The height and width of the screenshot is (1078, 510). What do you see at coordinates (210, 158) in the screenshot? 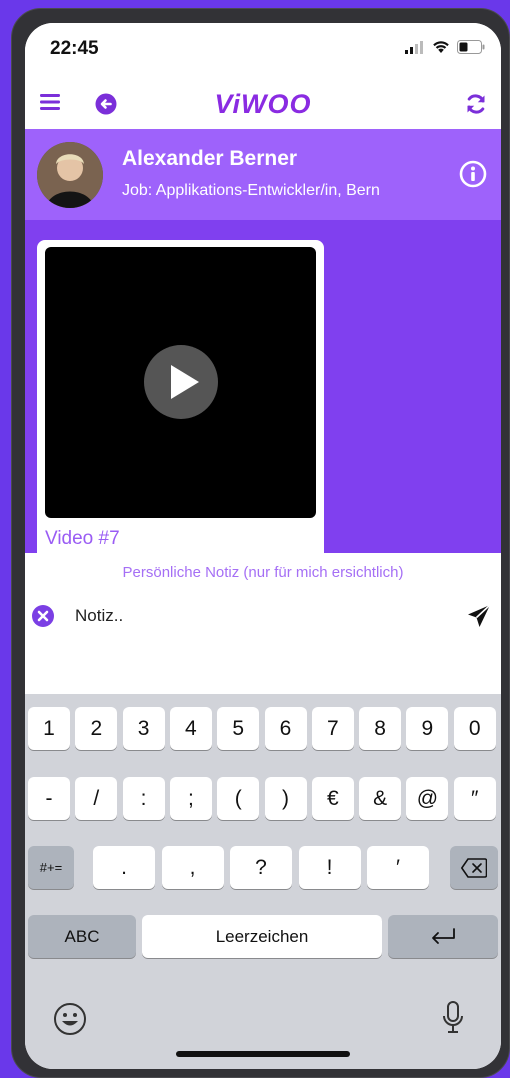
I see `profile-name: Alexander Berner` at bounding box center [210, 158].